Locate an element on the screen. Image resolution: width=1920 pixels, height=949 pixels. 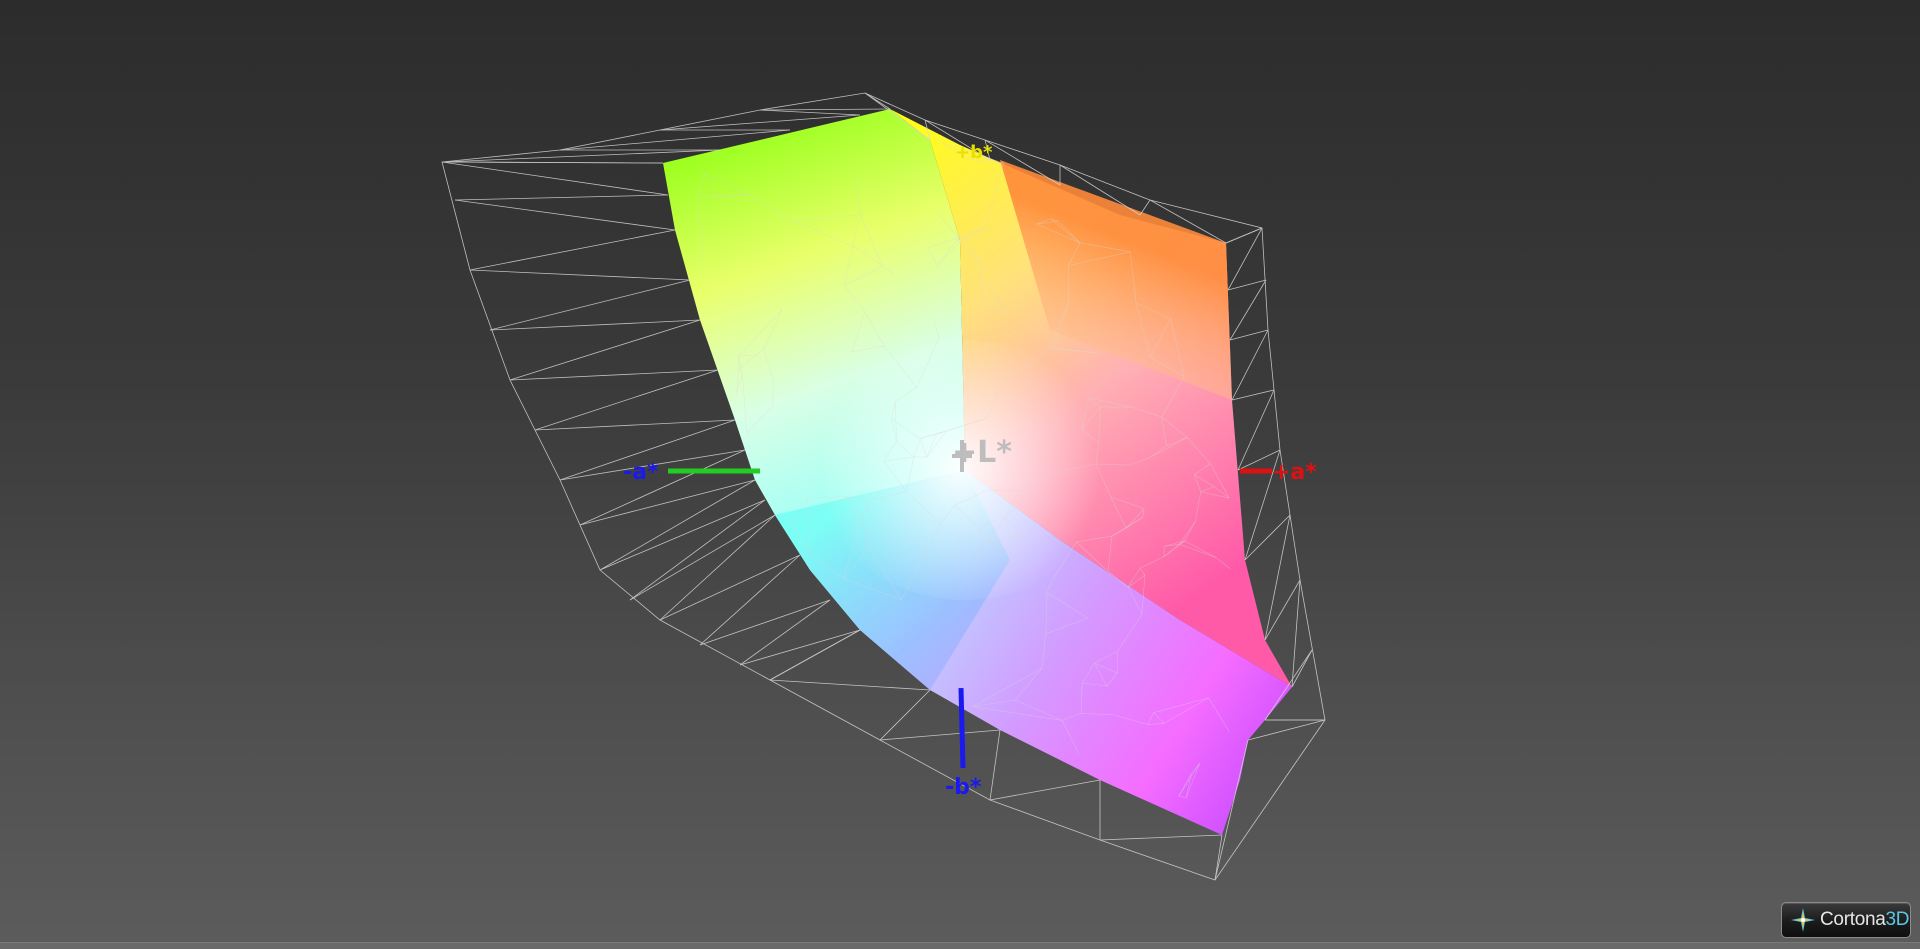
white-point-glow is located at coordinates (965, 470).